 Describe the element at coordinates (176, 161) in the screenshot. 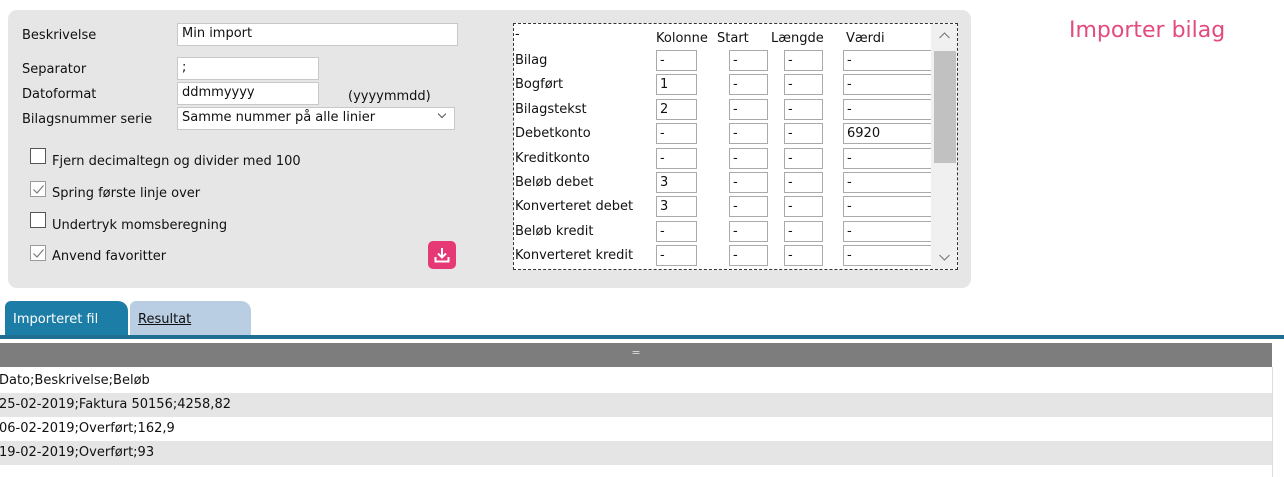

I see `checkbox-label-fjern-decimaltegn: Fjern decimaltegn og divider med 100` at that location.